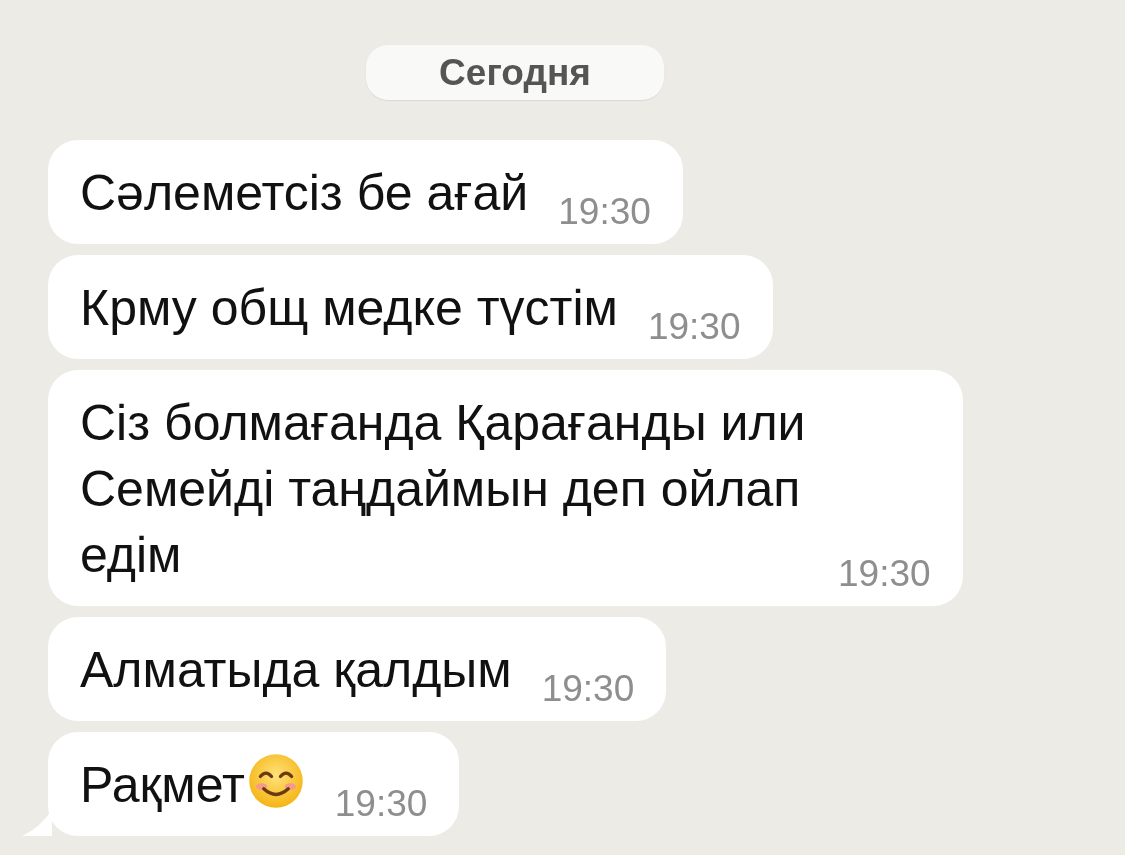 The image size is (1125, 855). Describe the element at coordinates (515, 72) in the screenshot. I see `date-divider: Сегодня` at that location.